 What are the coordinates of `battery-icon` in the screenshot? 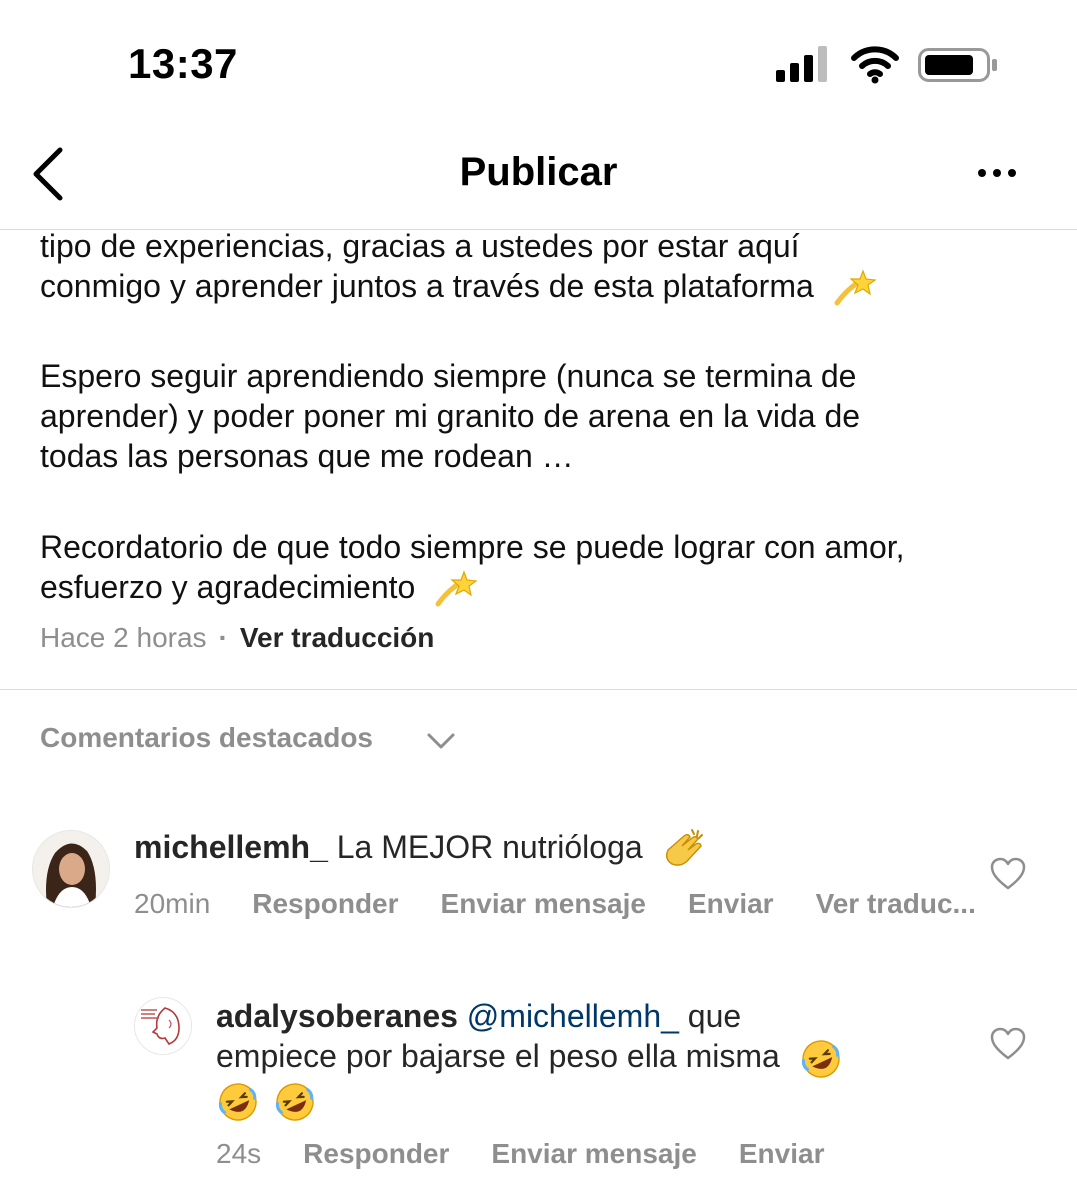 It's located at (957, 65).